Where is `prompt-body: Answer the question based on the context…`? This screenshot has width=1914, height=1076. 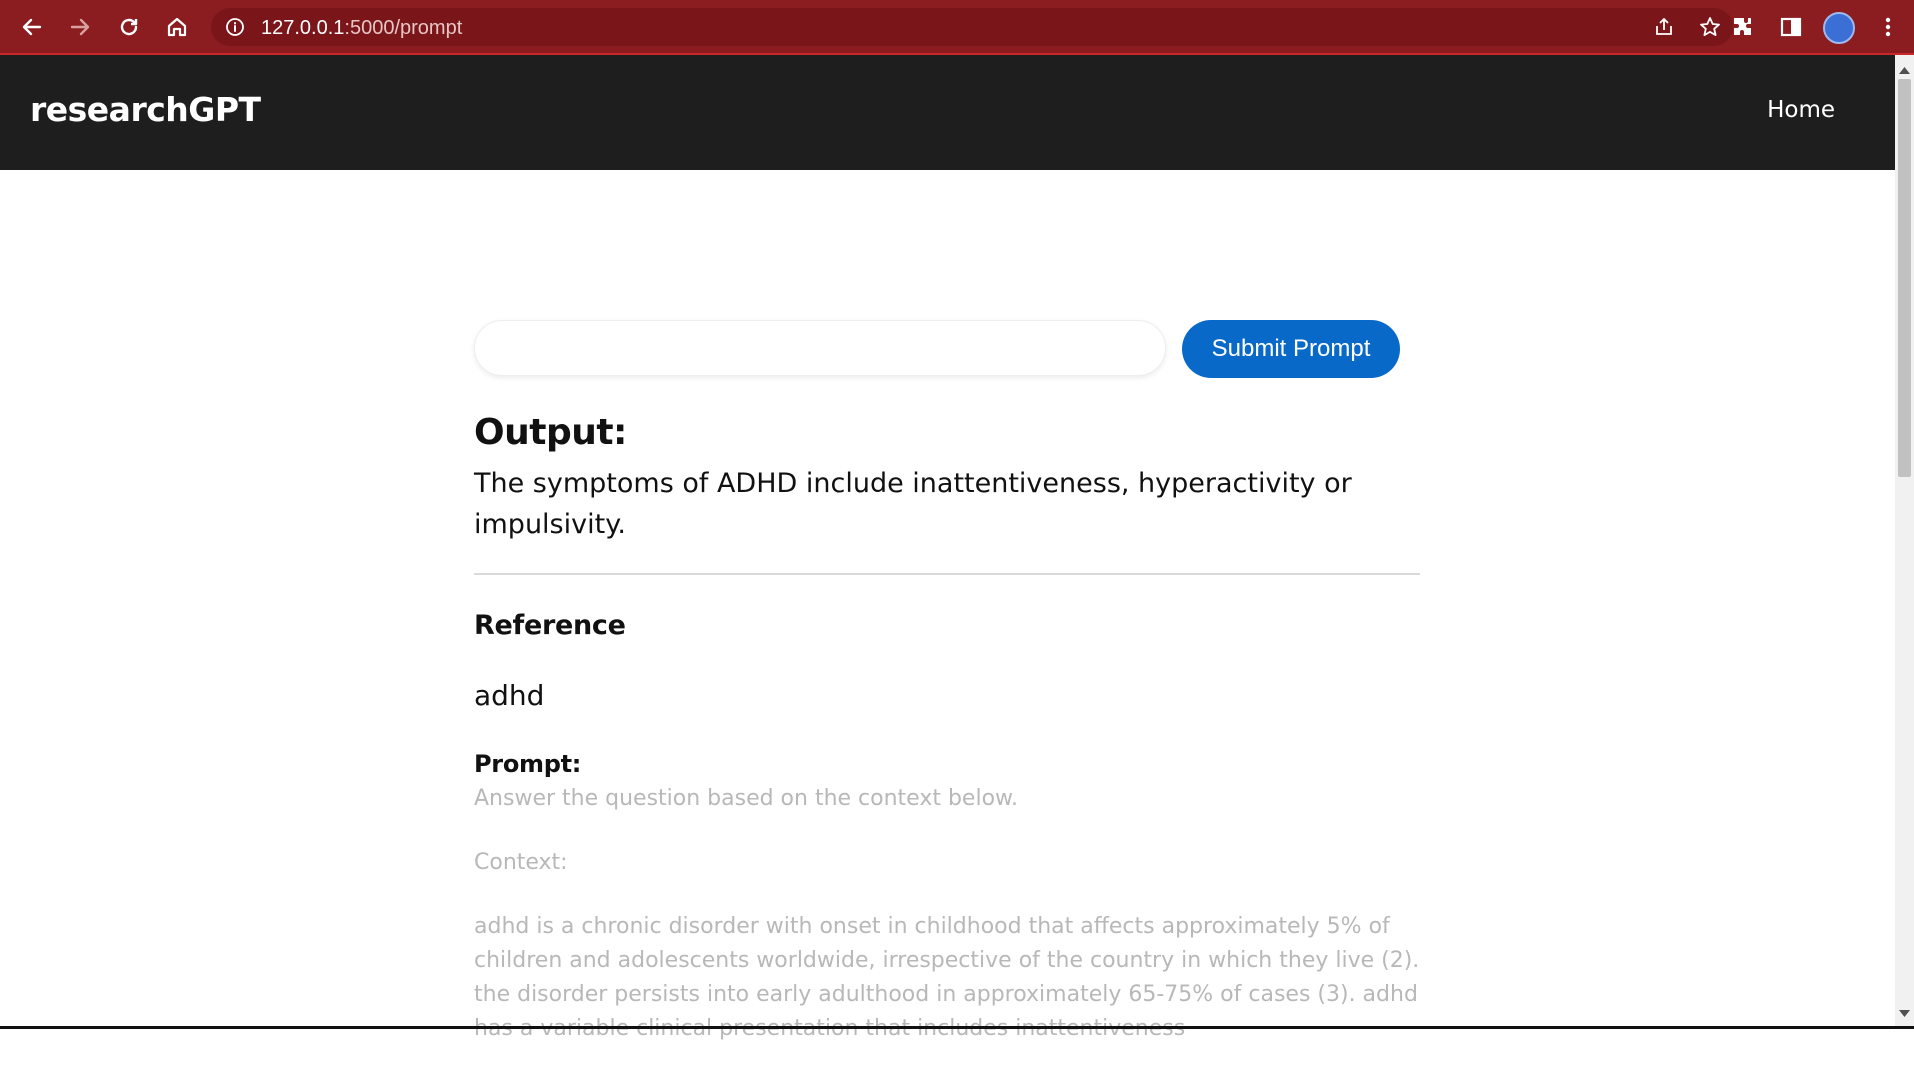 prompt-body: Answer the question based on the context… is located at coordinates (947, 929).